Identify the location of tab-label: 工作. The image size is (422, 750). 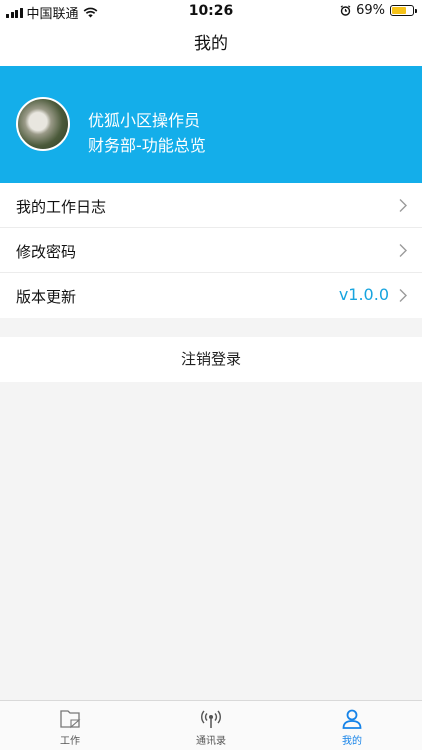
(70, 741).